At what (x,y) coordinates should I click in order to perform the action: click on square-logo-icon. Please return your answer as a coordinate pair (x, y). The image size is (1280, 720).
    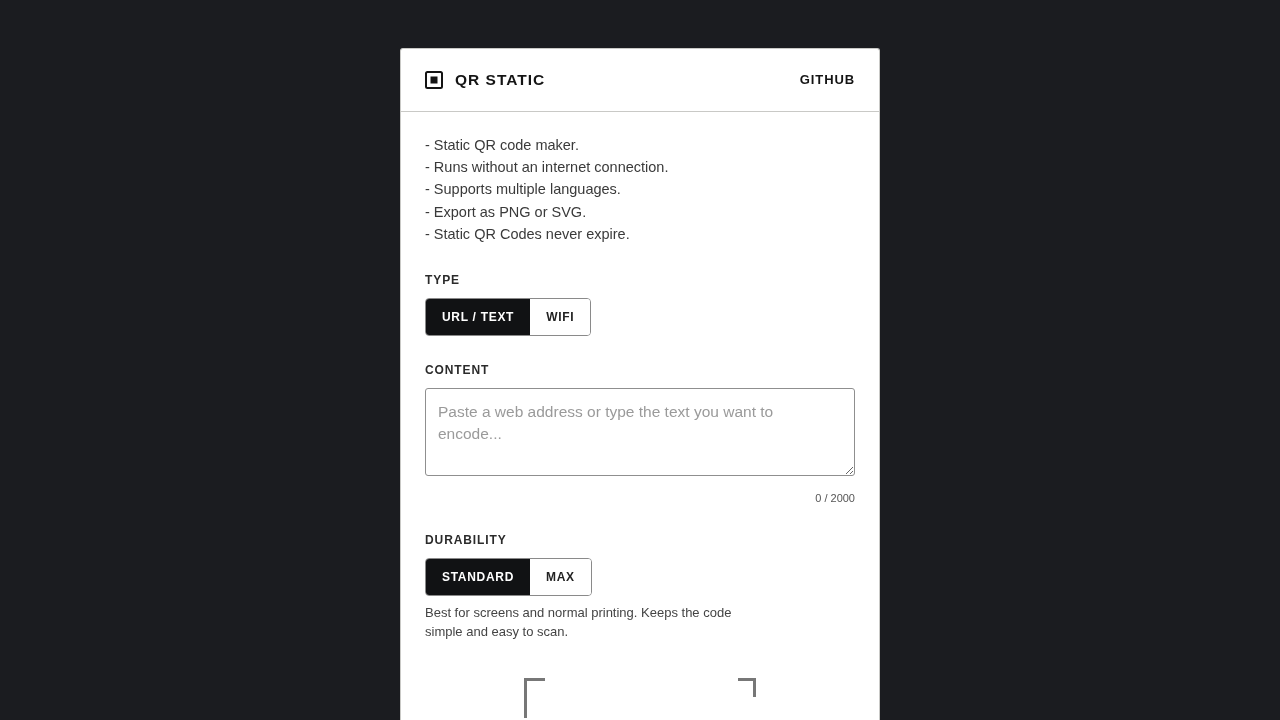
    Looking at the image, I should click on (434, 80).